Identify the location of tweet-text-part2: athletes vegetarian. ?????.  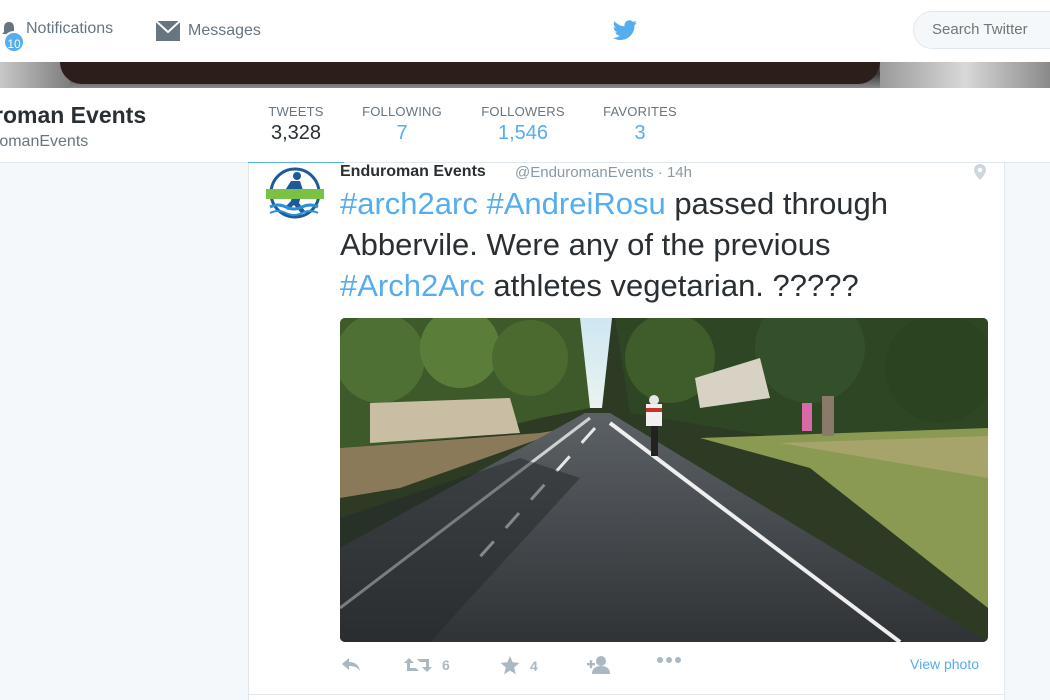
(671, 285).